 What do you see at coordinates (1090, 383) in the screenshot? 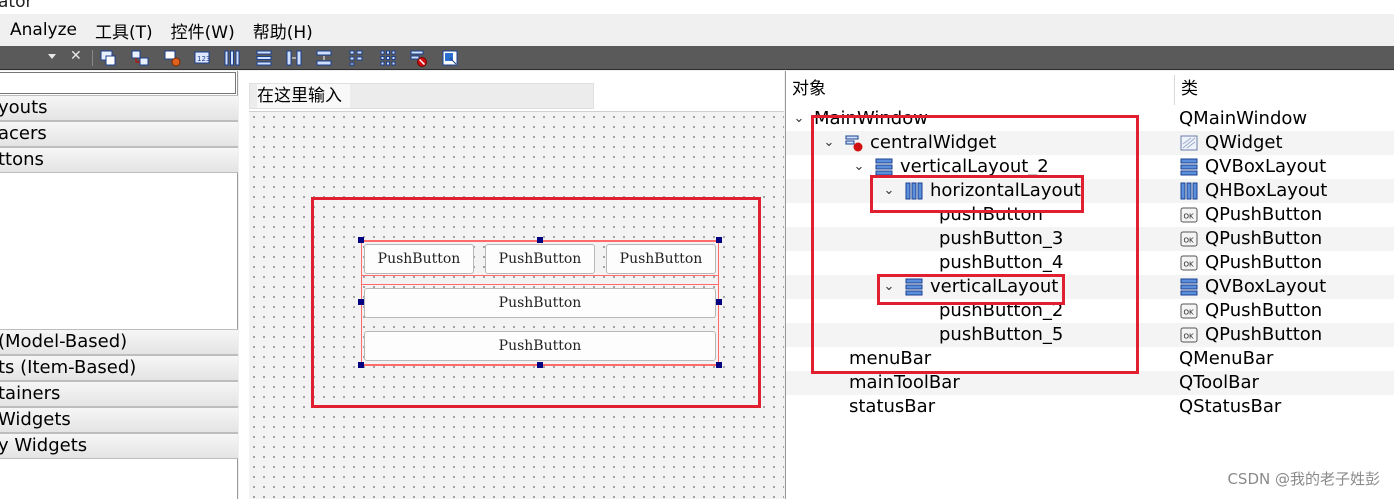
I see `tree-row-maintoolbar: mainToolBar QToolBar` at bounding box center [1090, 383].